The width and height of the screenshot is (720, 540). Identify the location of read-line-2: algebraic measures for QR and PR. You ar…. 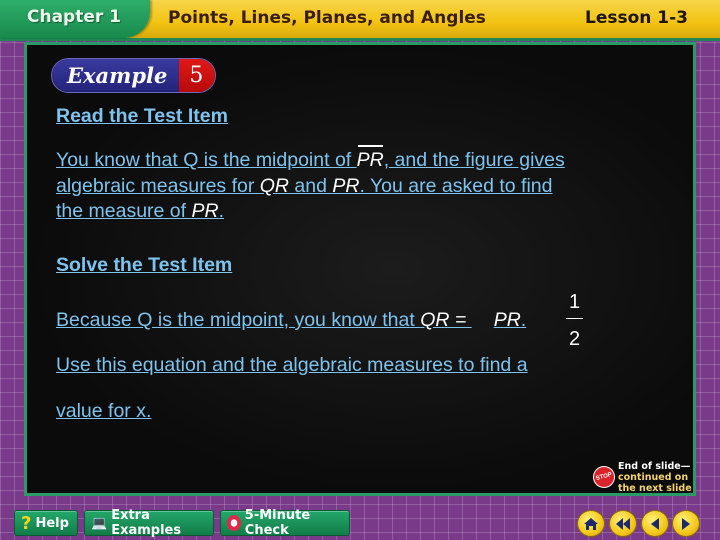
(304, 187).